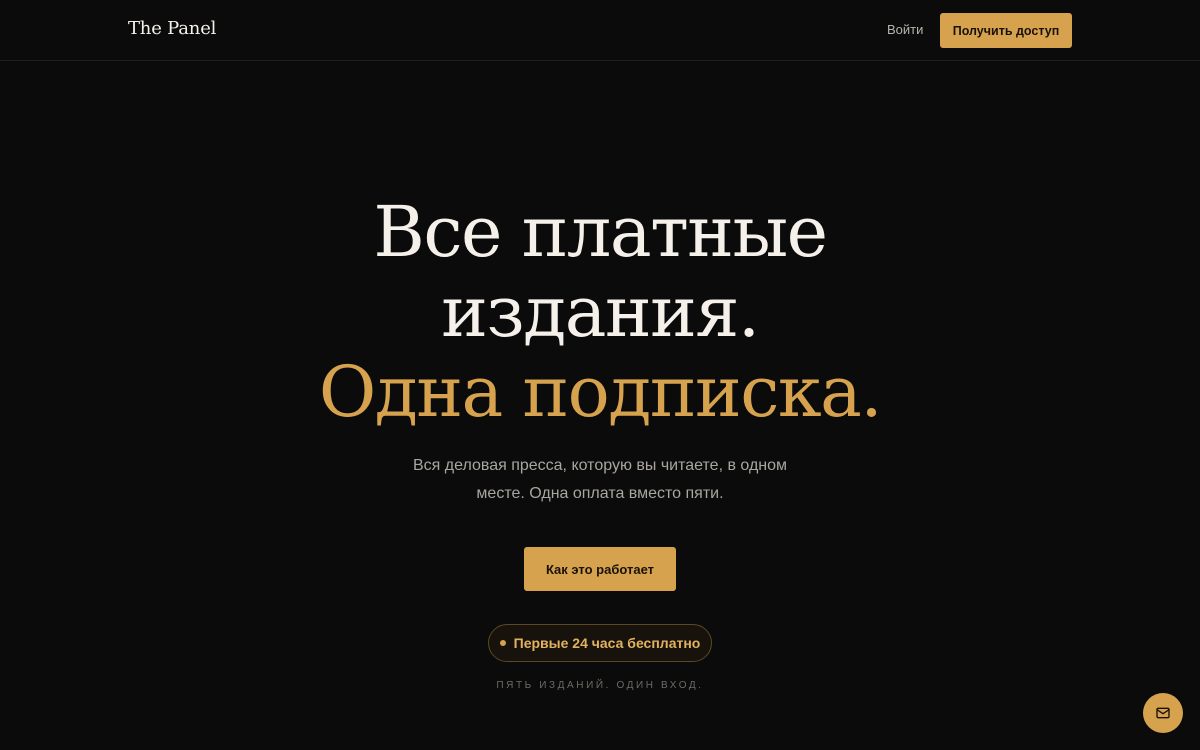  What do you see at coordinates (502, 643) in the screenshot?
I see `dot-icon` at bounding box center [502, 643].